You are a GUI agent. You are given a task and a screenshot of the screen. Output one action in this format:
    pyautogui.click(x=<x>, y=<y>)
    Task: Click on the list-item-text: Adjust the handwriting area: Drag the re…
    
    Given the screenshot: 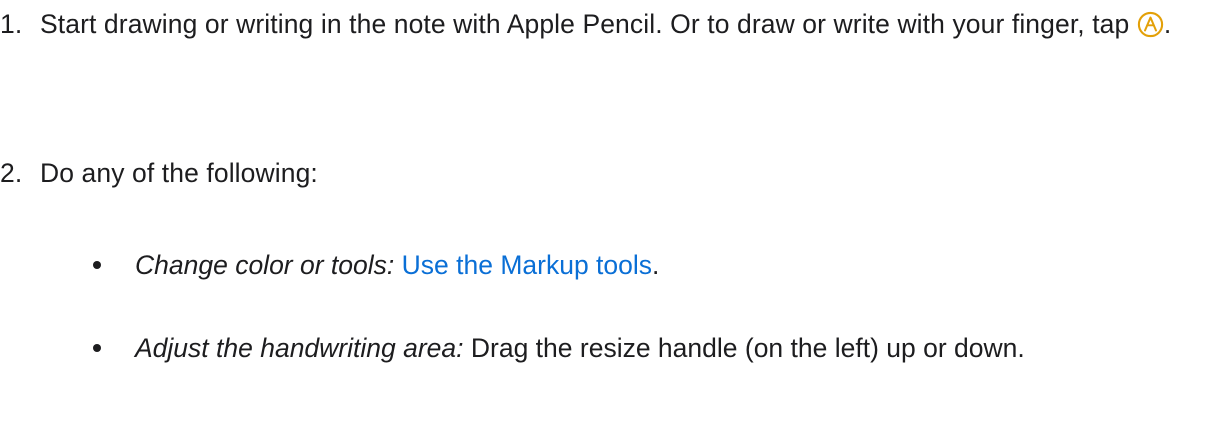 What is the action you would take?
    pyautogui.click(x=670, y=348)
    